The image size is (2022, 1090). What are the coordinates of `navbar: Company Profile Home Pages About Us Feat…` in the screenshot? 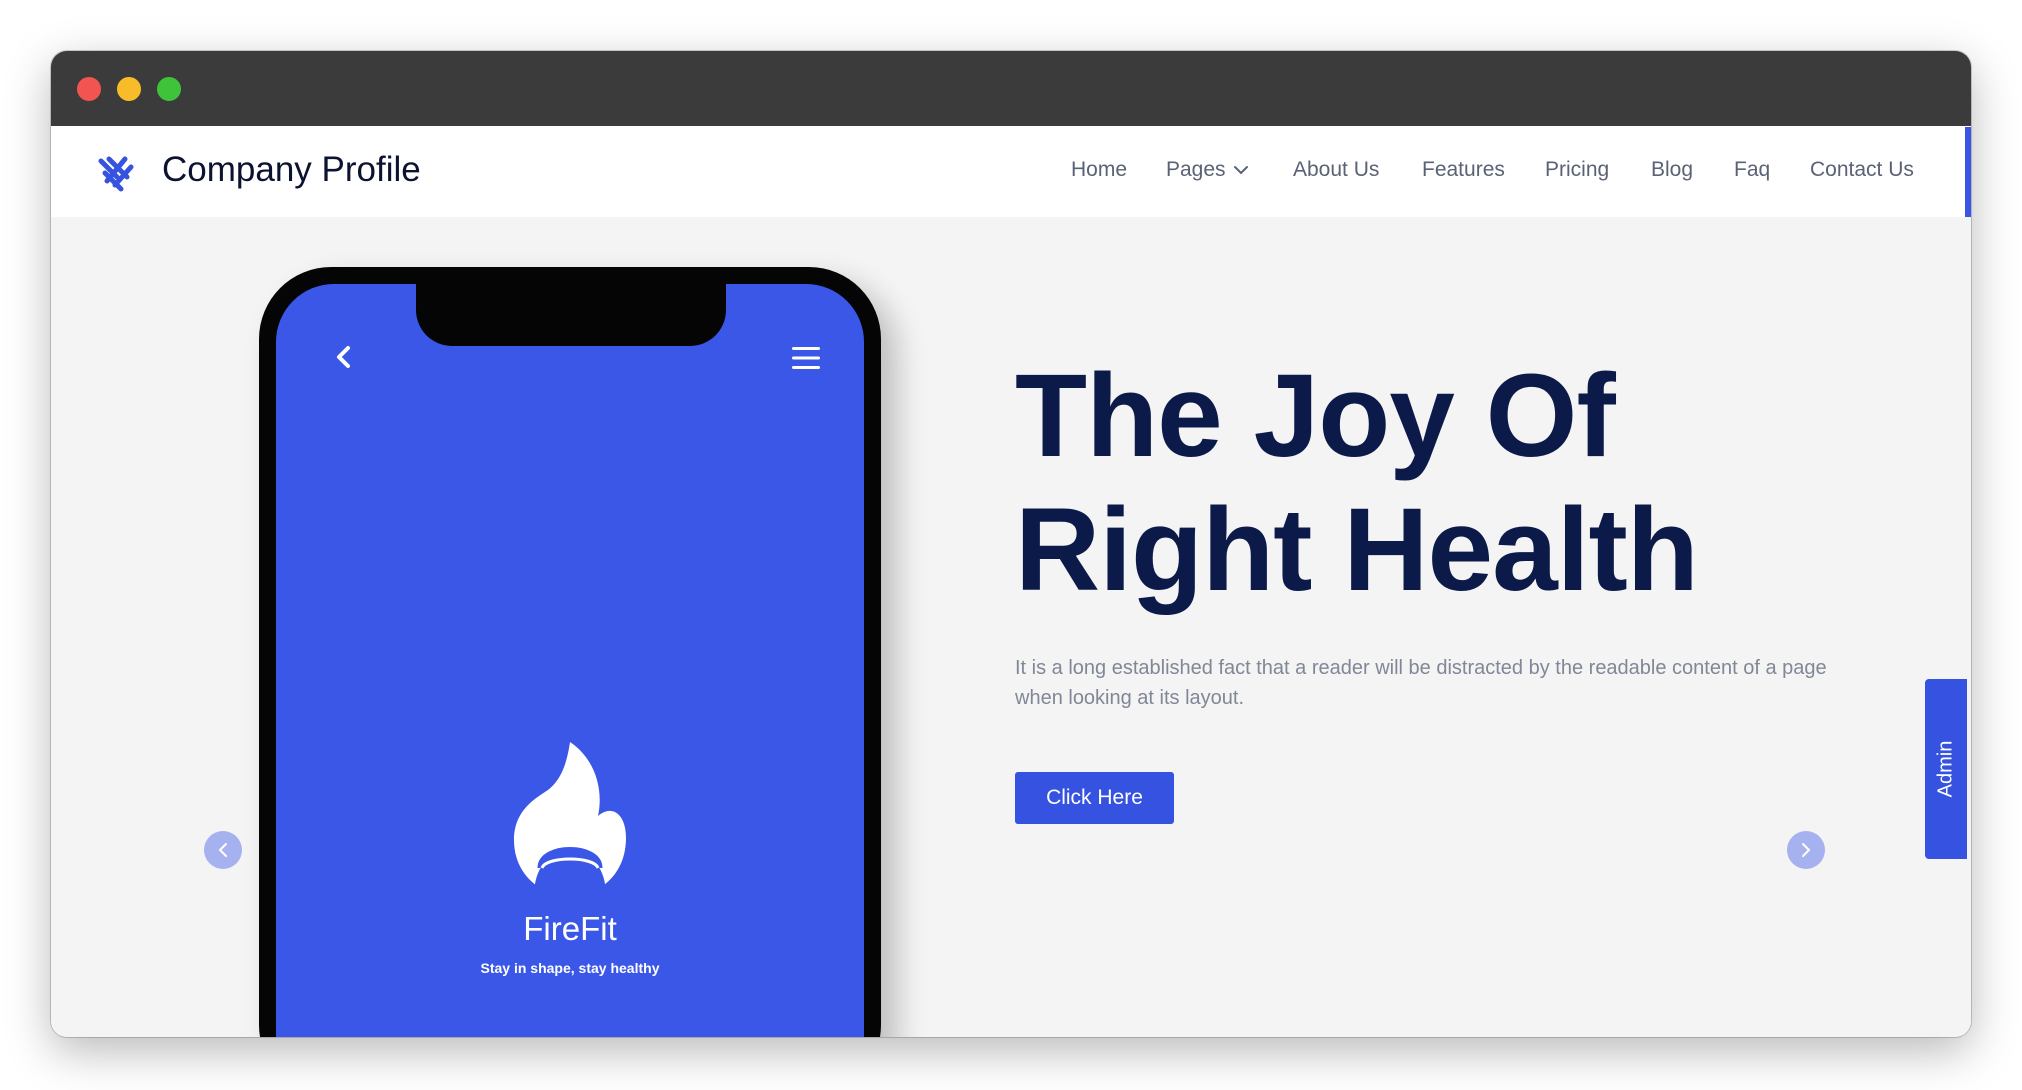 It's located at (1011, 171).